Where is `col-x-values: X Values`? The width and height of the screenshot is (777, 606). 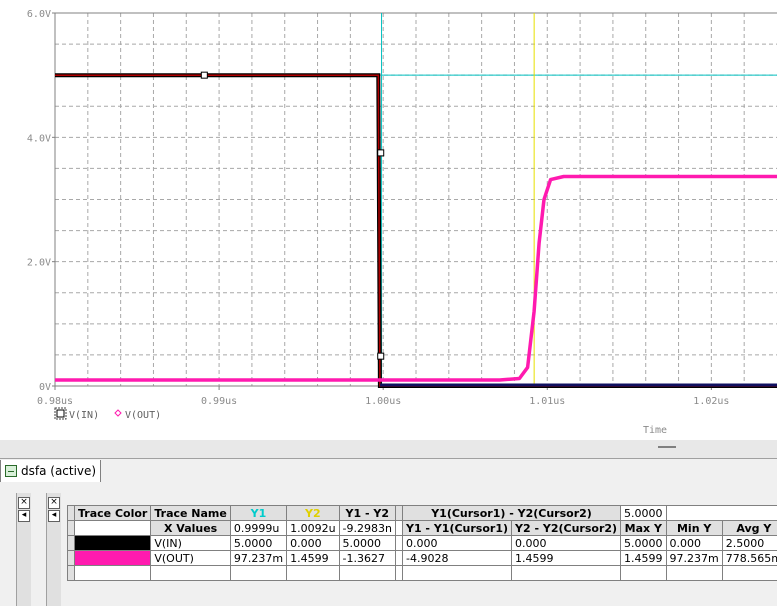
col-x-values: X Values is located at coordinates (190, 528).